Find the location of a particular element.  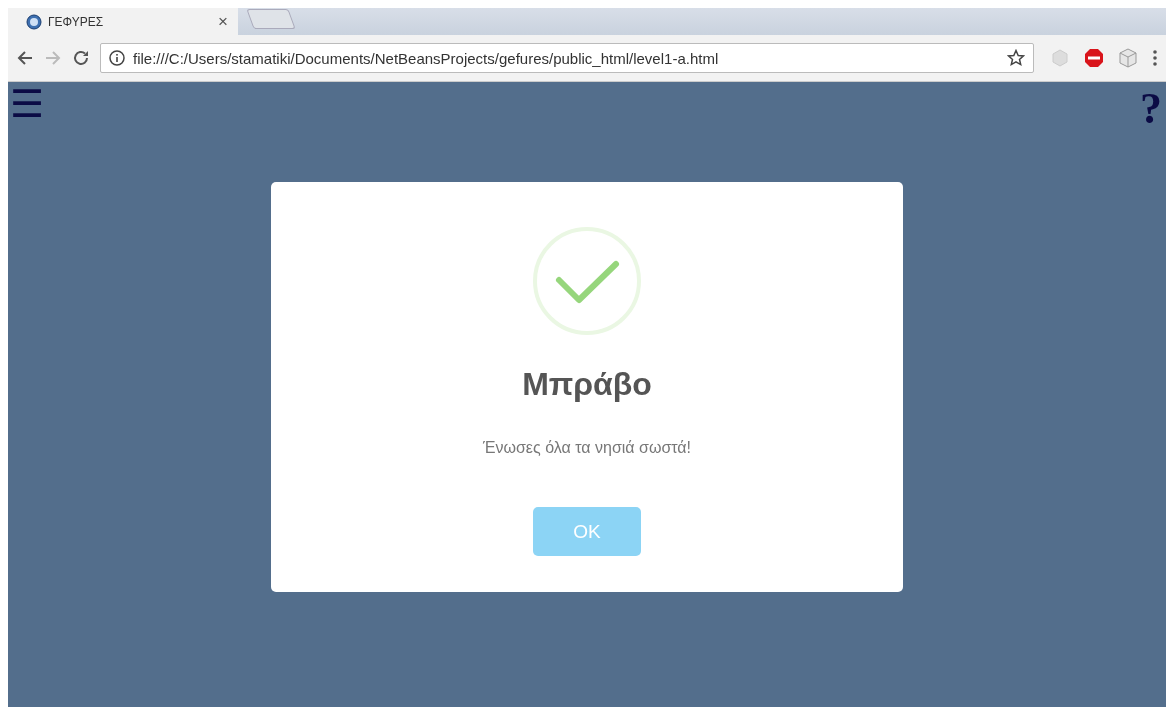

dialog-message: Ένωσες όλα τα νησιά σωστά! is located at coordinates (587, 448).